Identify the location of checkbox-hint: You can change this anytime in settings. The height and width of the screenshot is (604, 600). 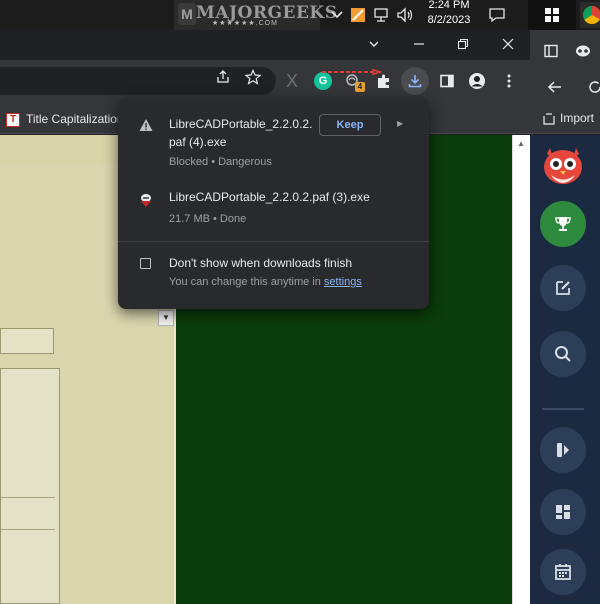
(265, 282).